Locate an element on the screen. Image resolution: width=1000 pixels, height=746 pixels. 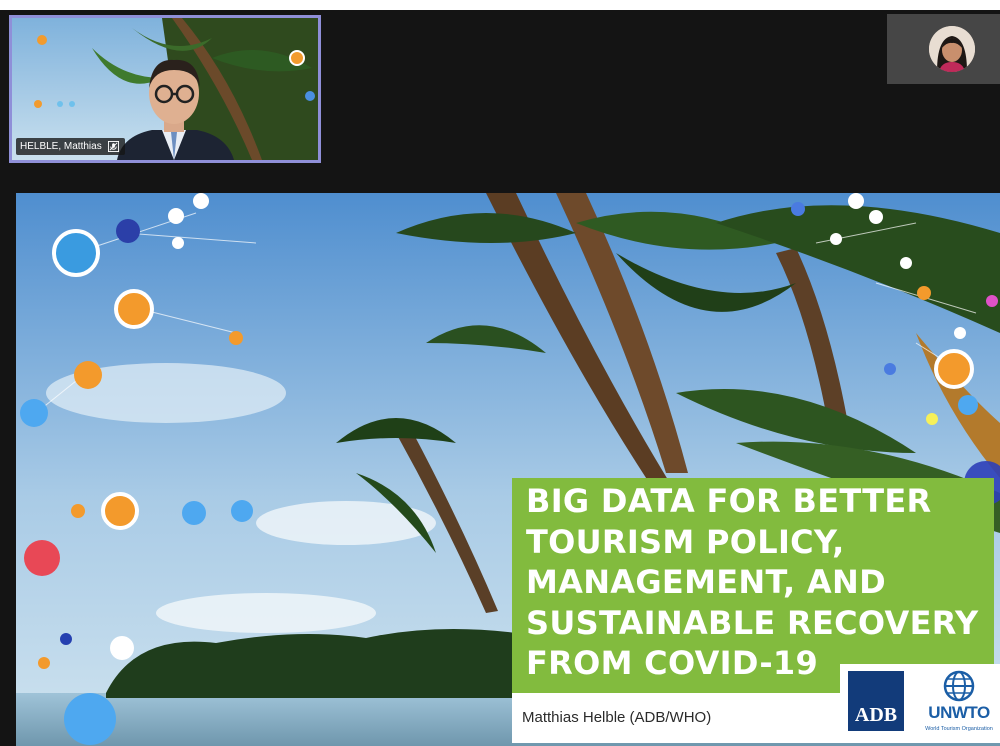
window-top-edge is located at coordinates (500, 5).